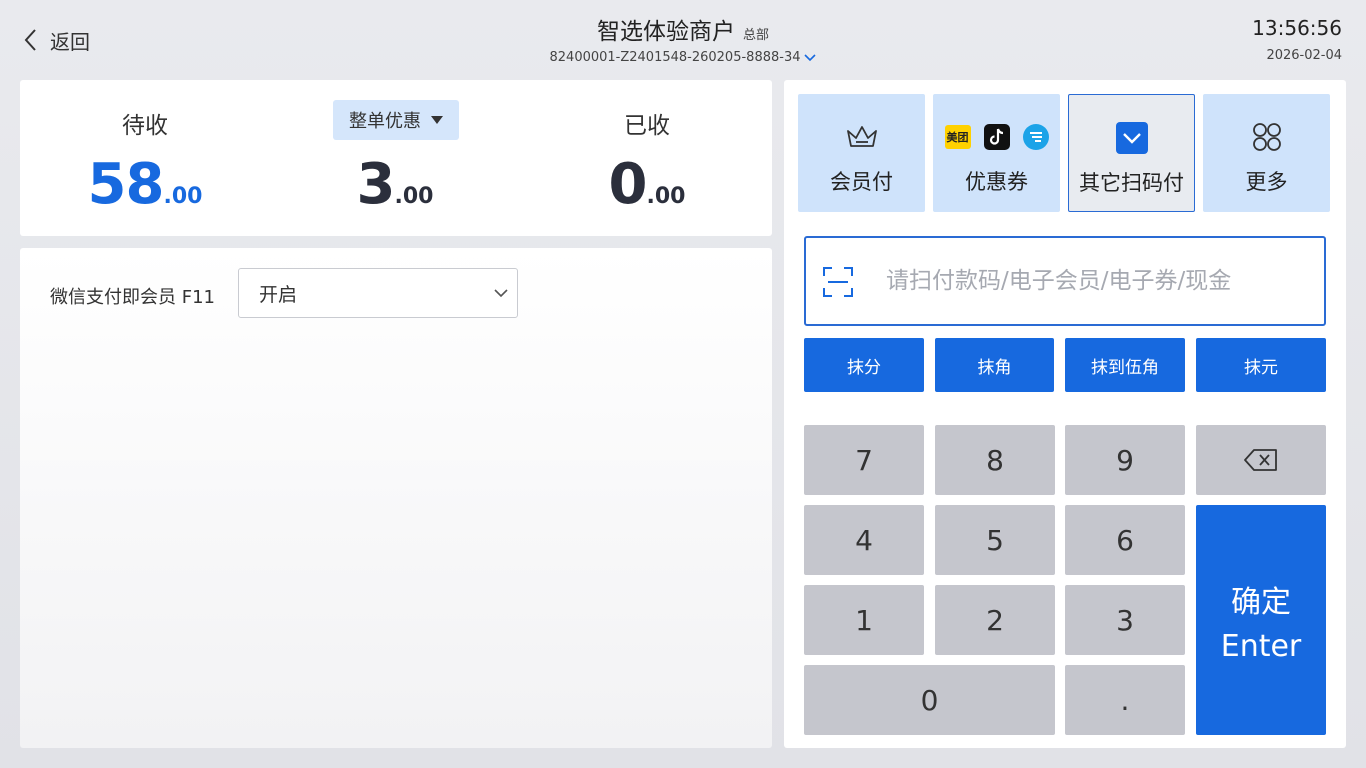 This screenshot has width=1366, height=768. Describe the element at coordinates (1304, 55) in the screenshot. I see `clock-date: 2026-02-04` at that location.